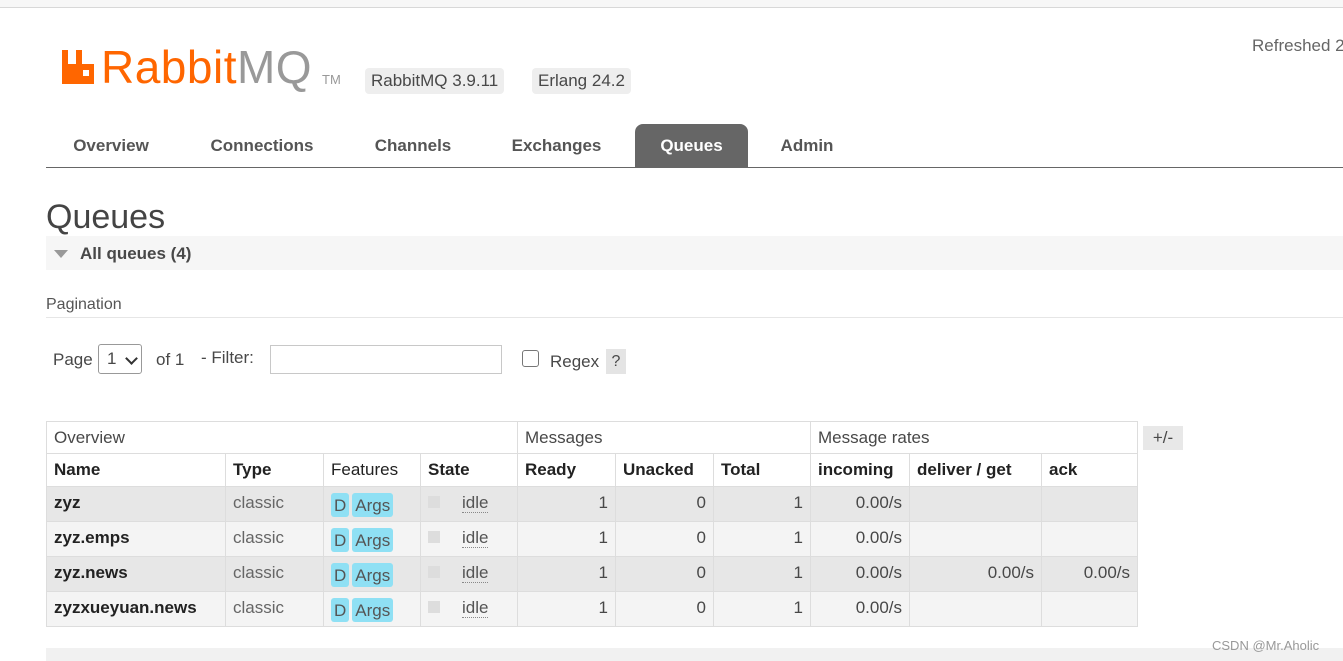 This screenshot has width=1343, height=661. Describe the element at coordinates (136, 609) in the screenshot. I see `queue-name-link: zyzxueyuan.news` at that location.